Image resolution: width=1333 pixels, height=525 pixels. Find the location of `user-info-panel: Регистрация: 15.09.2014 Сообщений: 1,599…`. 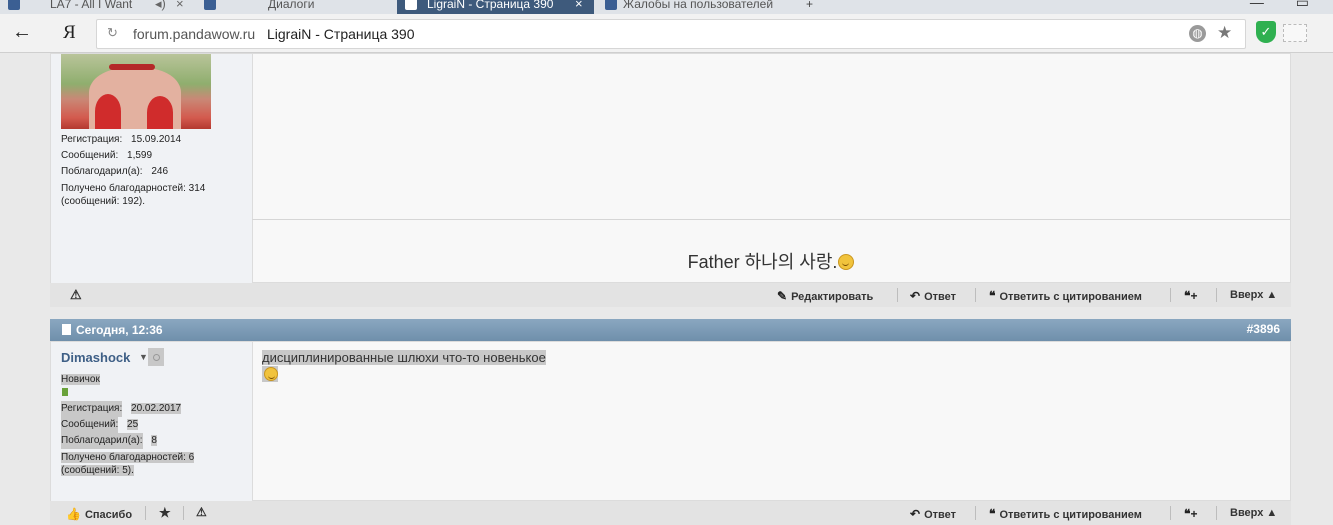

user-info-panel: Регистрация: 15.09.2014 Сообщений: 1,599… is located at coordinates (152, 168).